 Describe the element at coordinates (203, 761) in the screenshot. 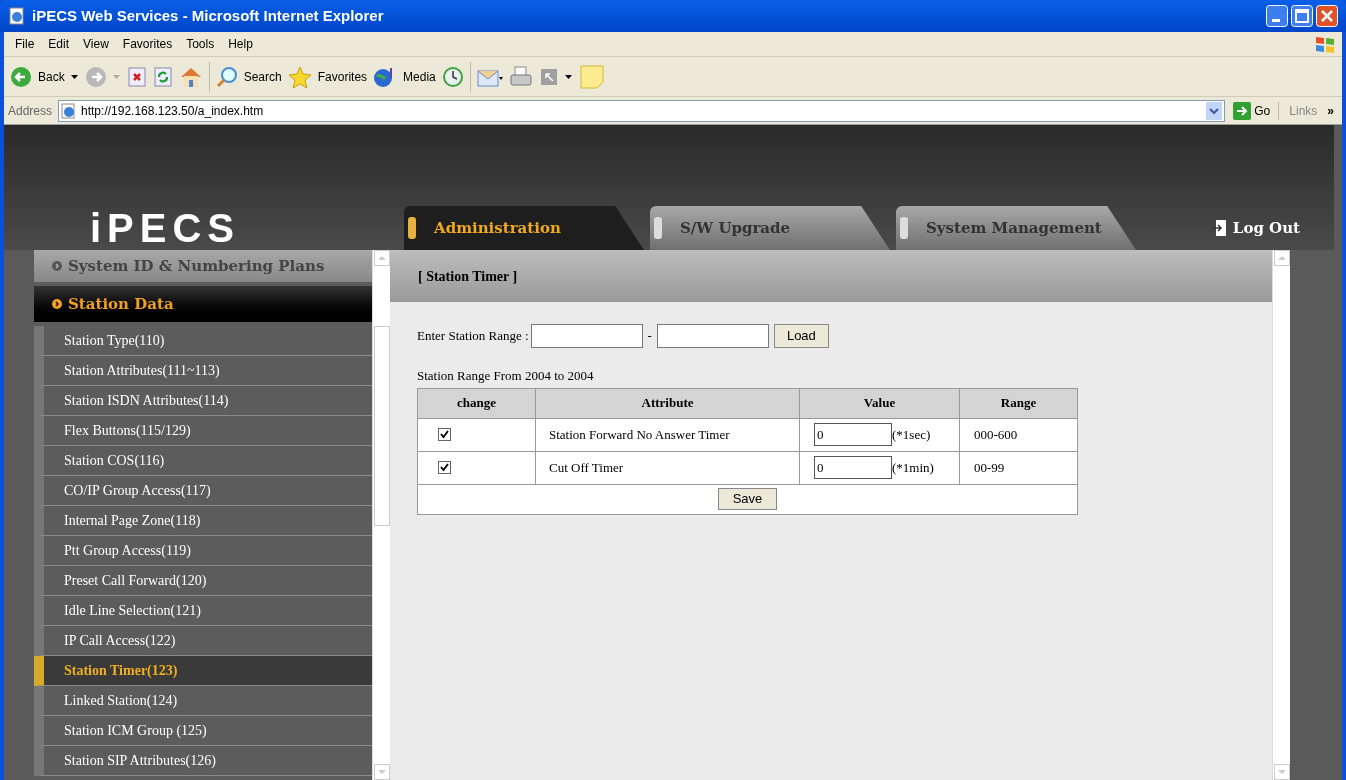

I see `sidebar-item: Station SIP Attributes(126)` at that location.